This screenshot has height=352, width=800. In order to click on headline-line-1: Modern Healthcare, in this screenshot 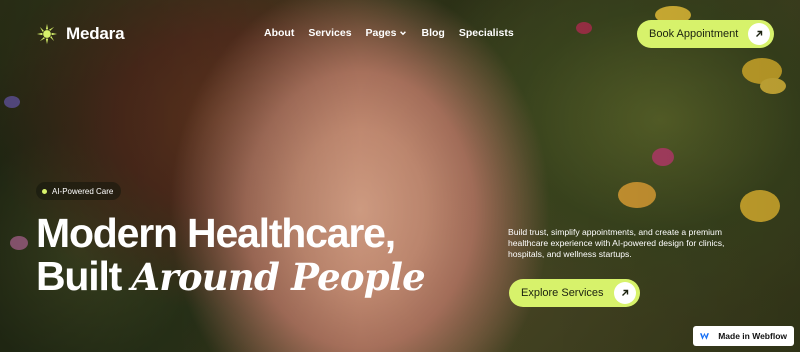, I will do `click(216, 233)`.